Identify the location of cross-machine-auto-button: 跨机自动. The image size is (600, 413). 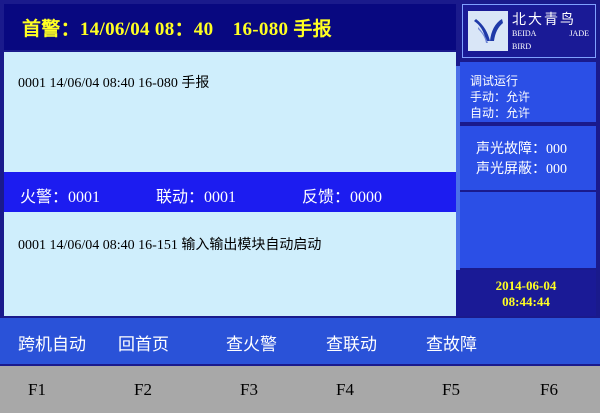
(52, 342).